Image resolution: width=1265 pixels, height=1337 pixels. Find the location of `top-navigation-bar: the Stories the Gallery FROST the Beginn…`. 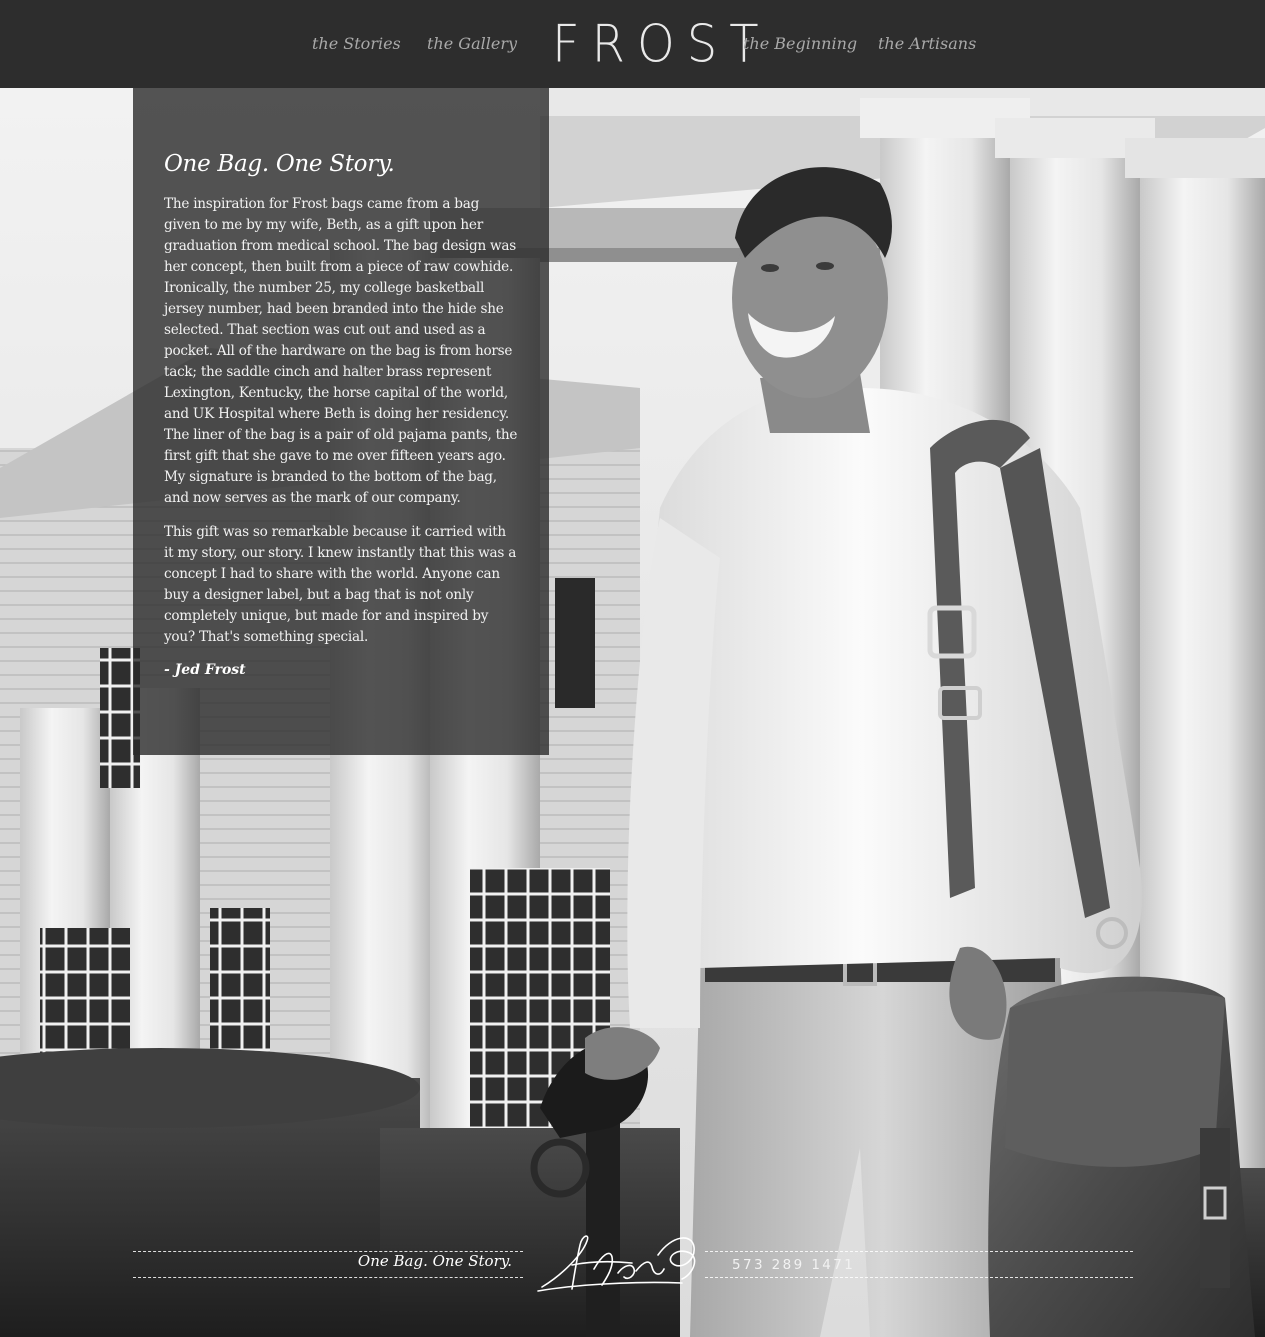

top-navigation-bar: the Stories the Gallery FROST the Beginn… is located at coordinates (632, 44).